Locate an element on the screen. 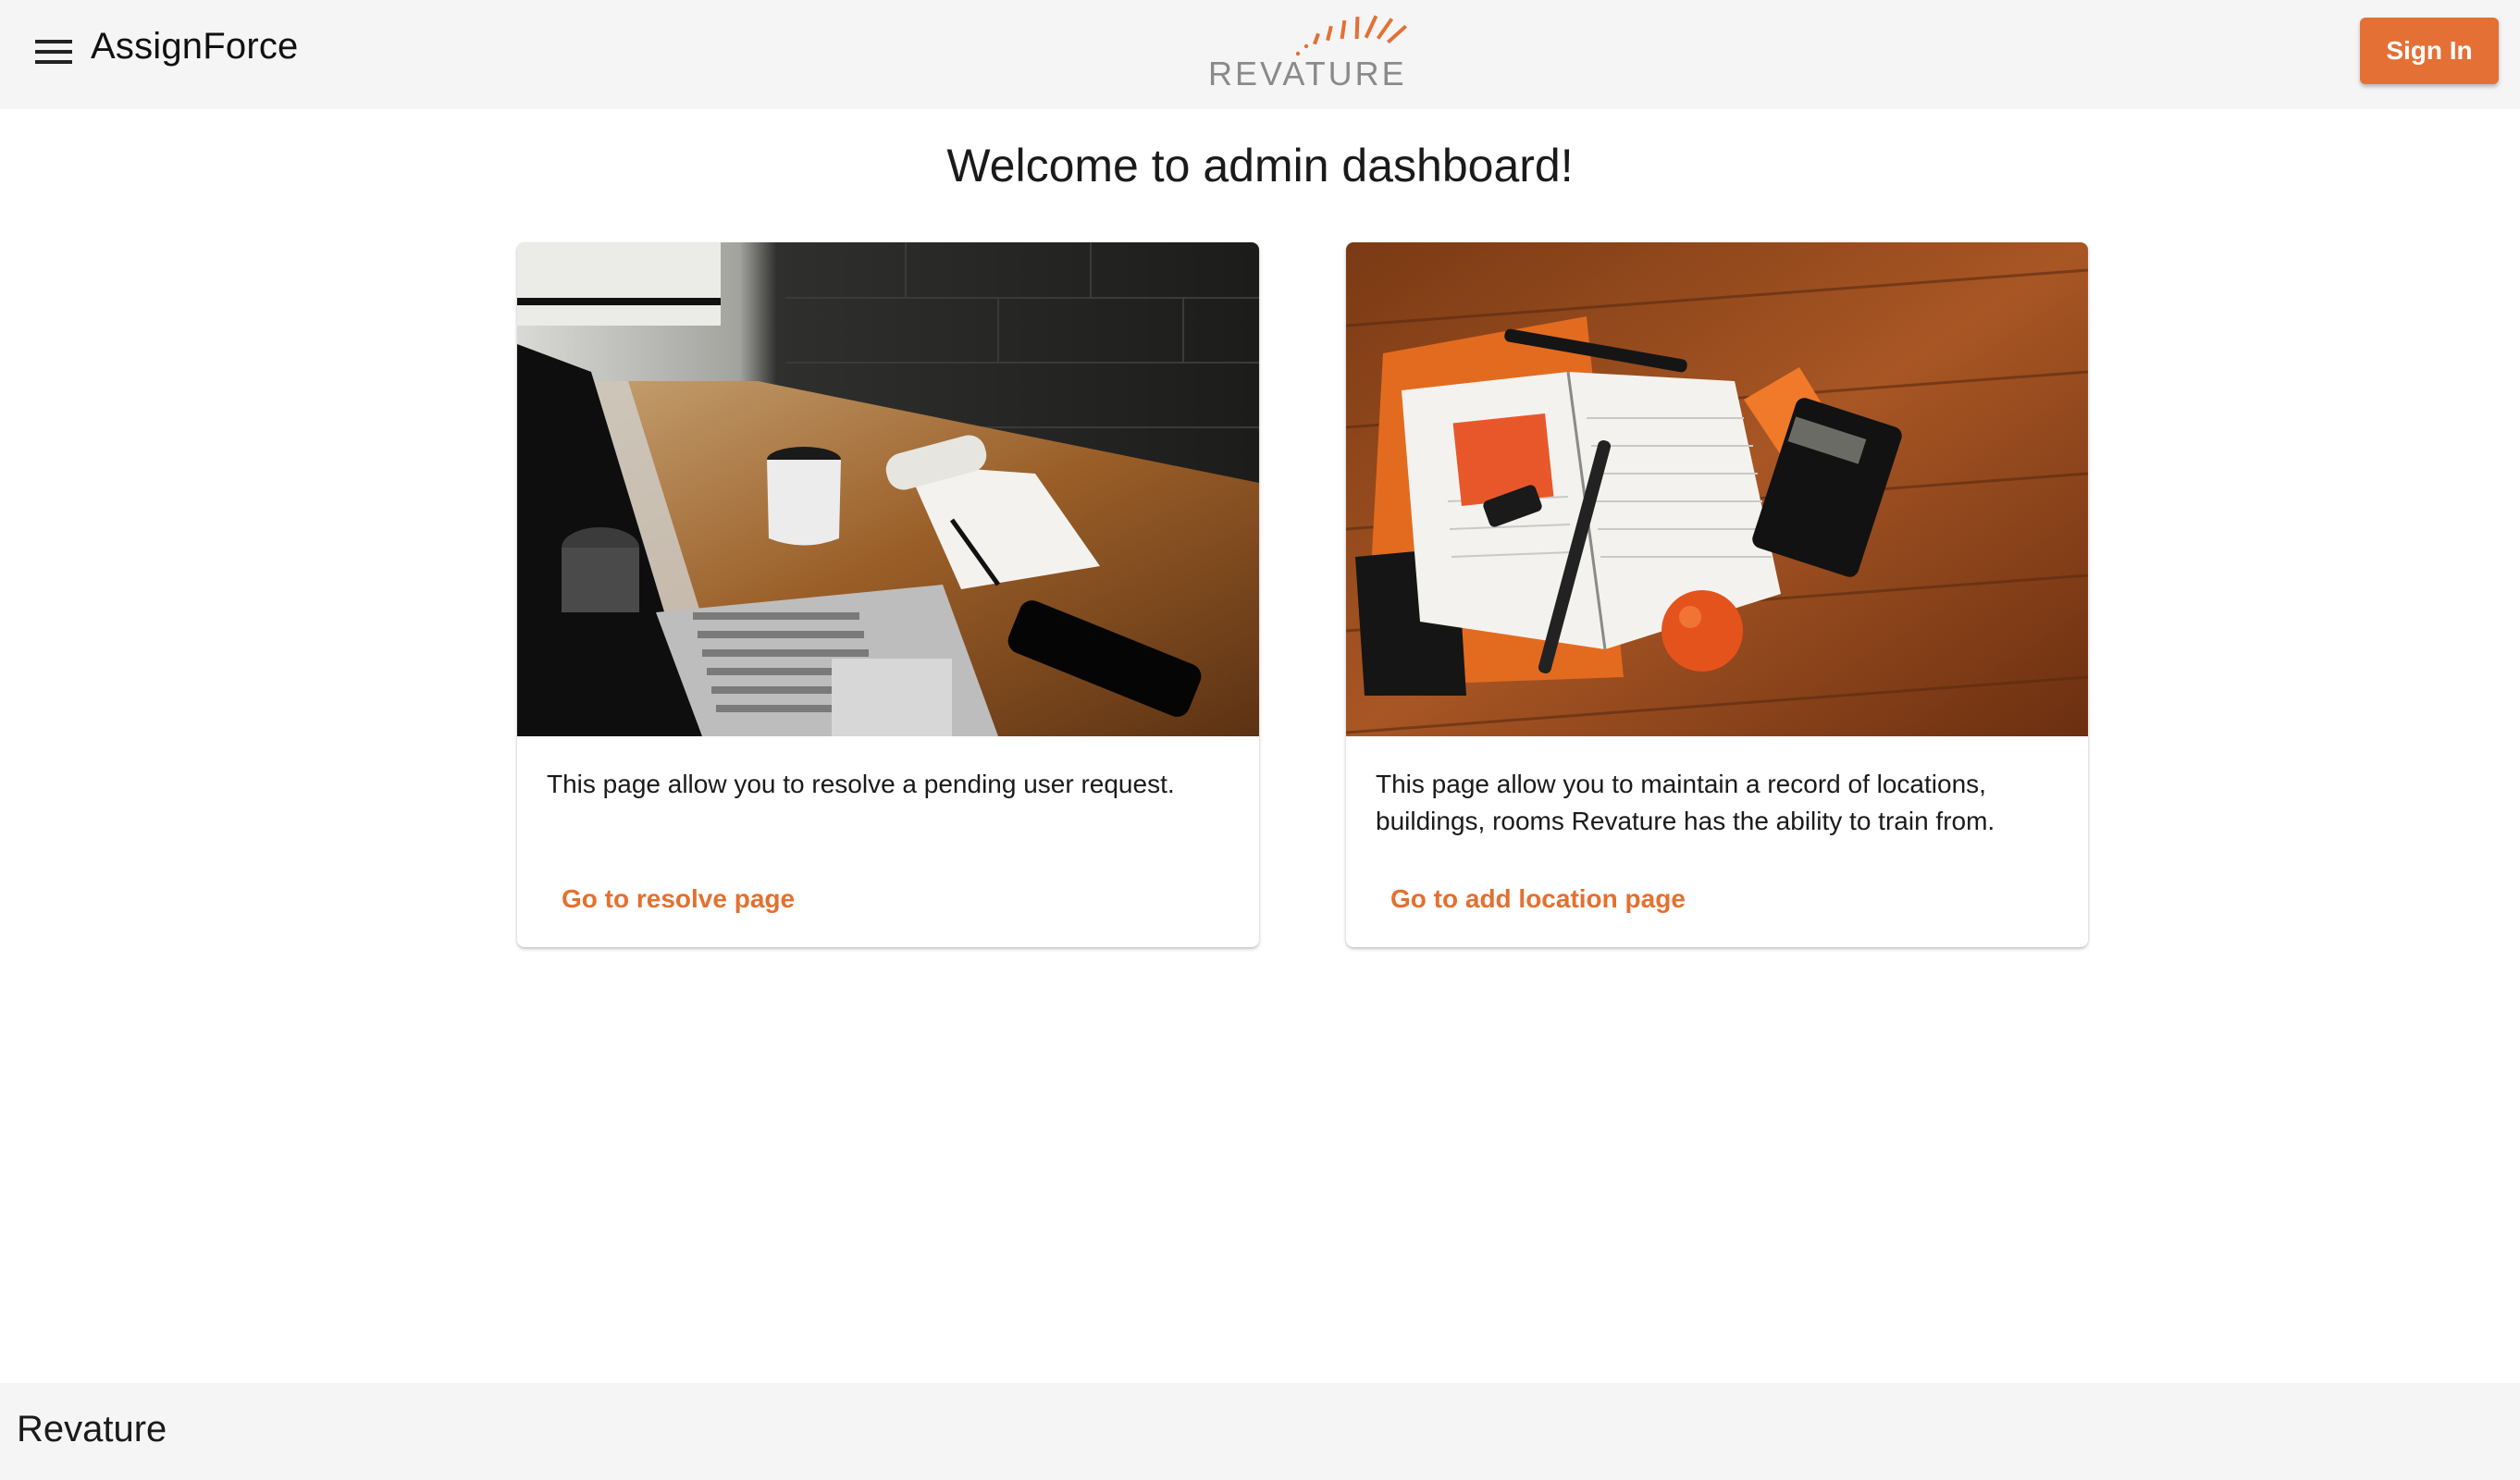 The height and width of the screenshot is (1480, 2520). sign-in-button: Sign In is located at coordinates (2429, 51).